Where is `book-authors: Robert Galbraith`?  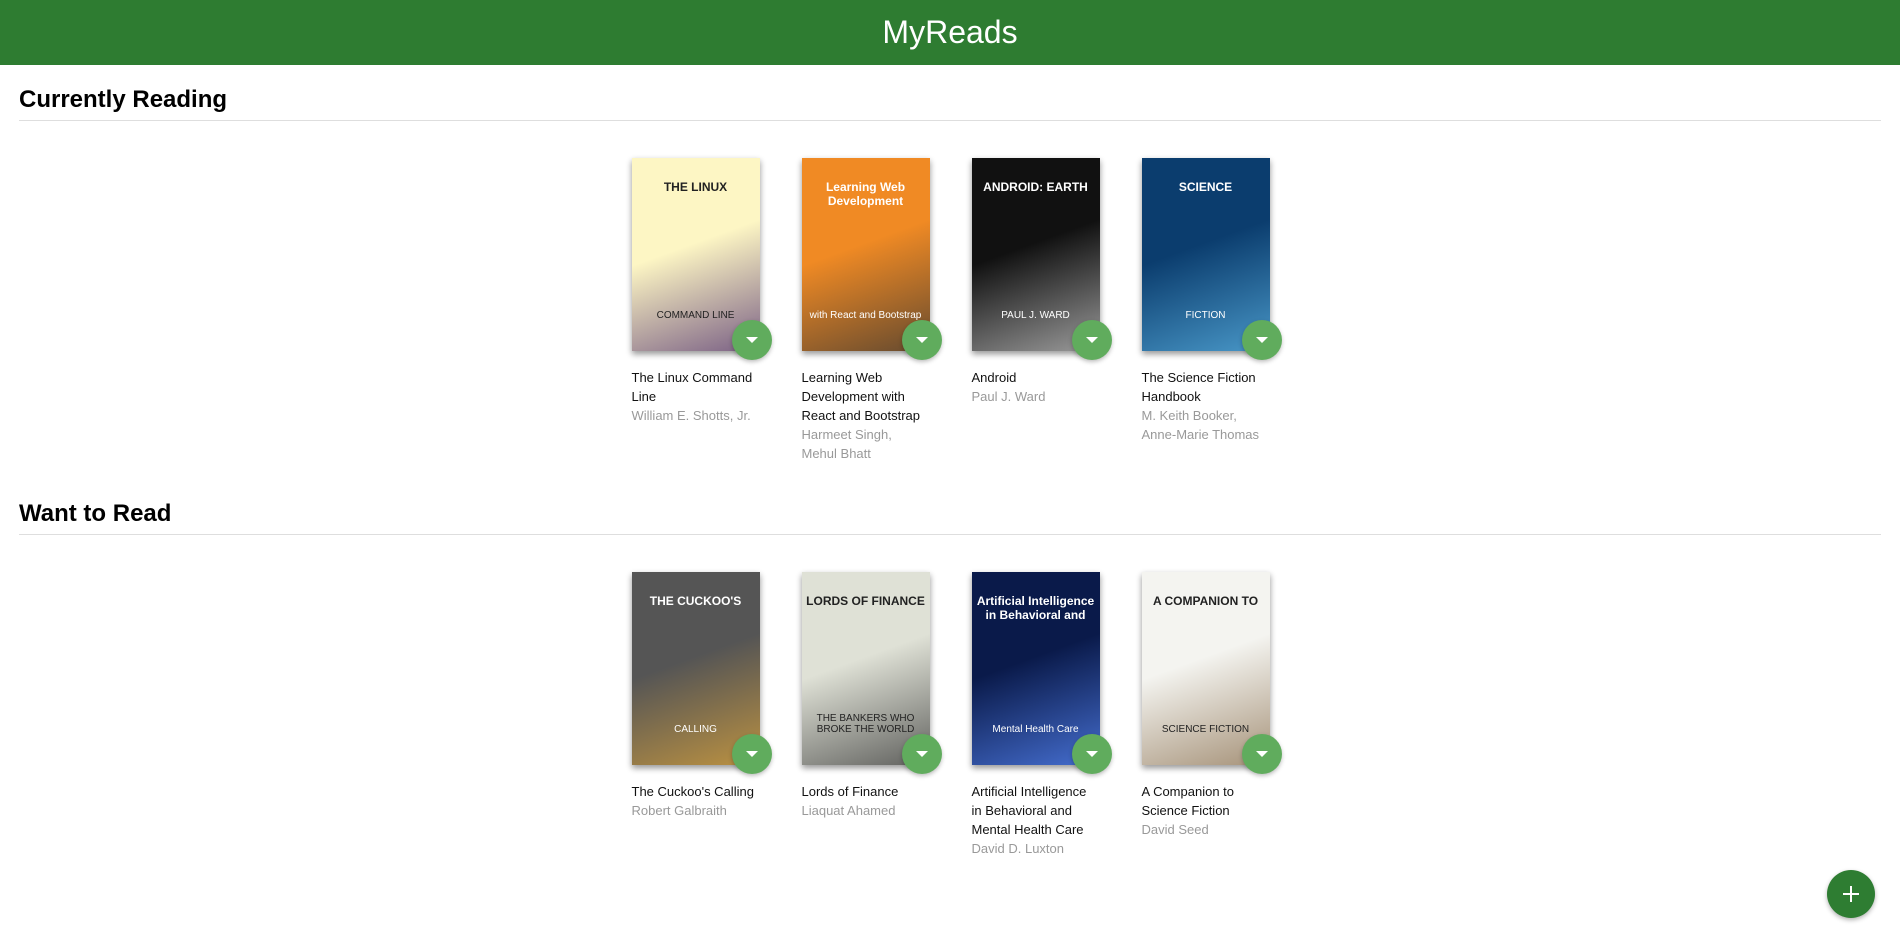 book-authors: Robert Galbraith is located at coordinates (679, 810).